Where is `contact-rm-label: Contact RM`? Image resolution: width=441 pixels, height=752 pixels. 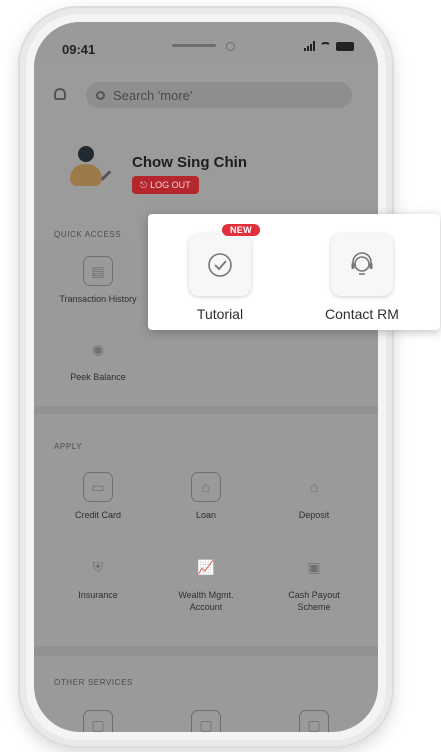 contact-rm-label: Contact RM is located at coordinates (362, 314).